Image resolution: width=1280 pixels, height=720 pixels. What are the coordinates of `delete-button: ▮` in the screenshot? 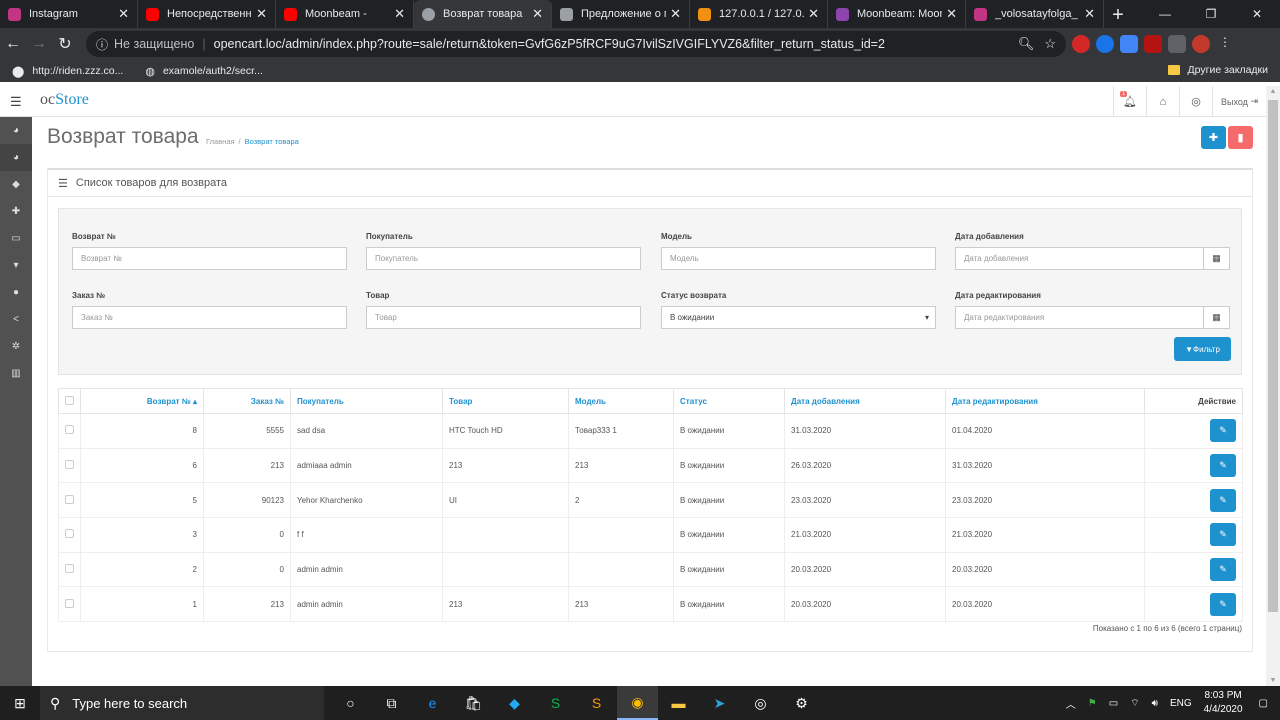 It's located at (1240, 137).